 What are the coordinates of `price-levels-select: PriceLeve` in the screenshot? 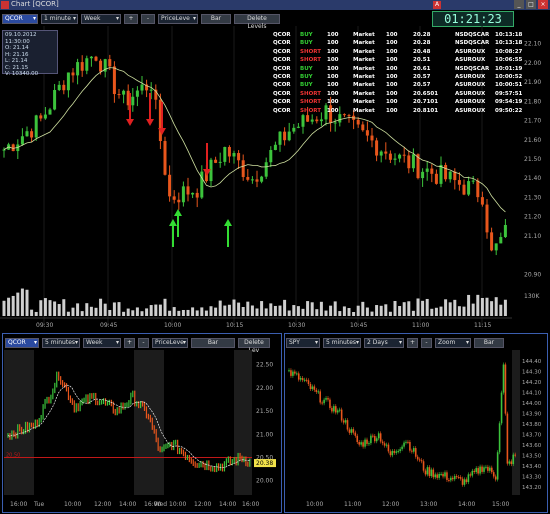 It's located at (178, 18).